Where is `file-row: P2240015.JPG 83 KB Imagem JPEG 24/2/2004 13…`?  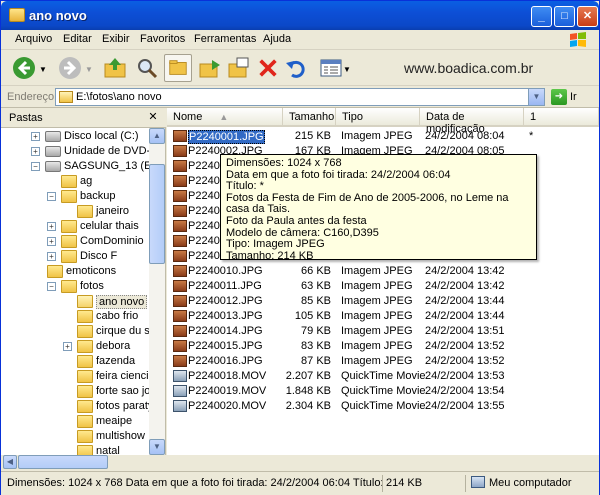
file-row: P2240015.JPG 83 KB Imagem JPEG 24/2/2004 13… is located at coordinates (383, 346).